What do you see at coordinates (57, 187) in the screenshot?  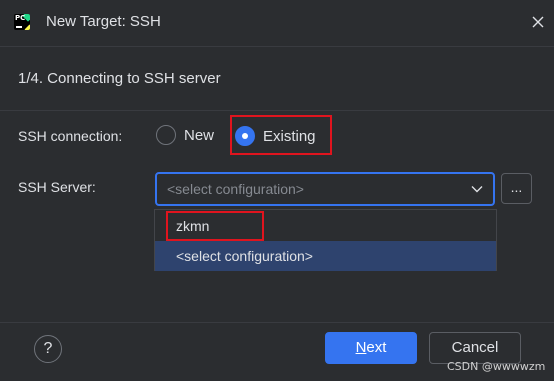 I see `ssh-server-label: SSH Server:` at bounding box center [57, 187].